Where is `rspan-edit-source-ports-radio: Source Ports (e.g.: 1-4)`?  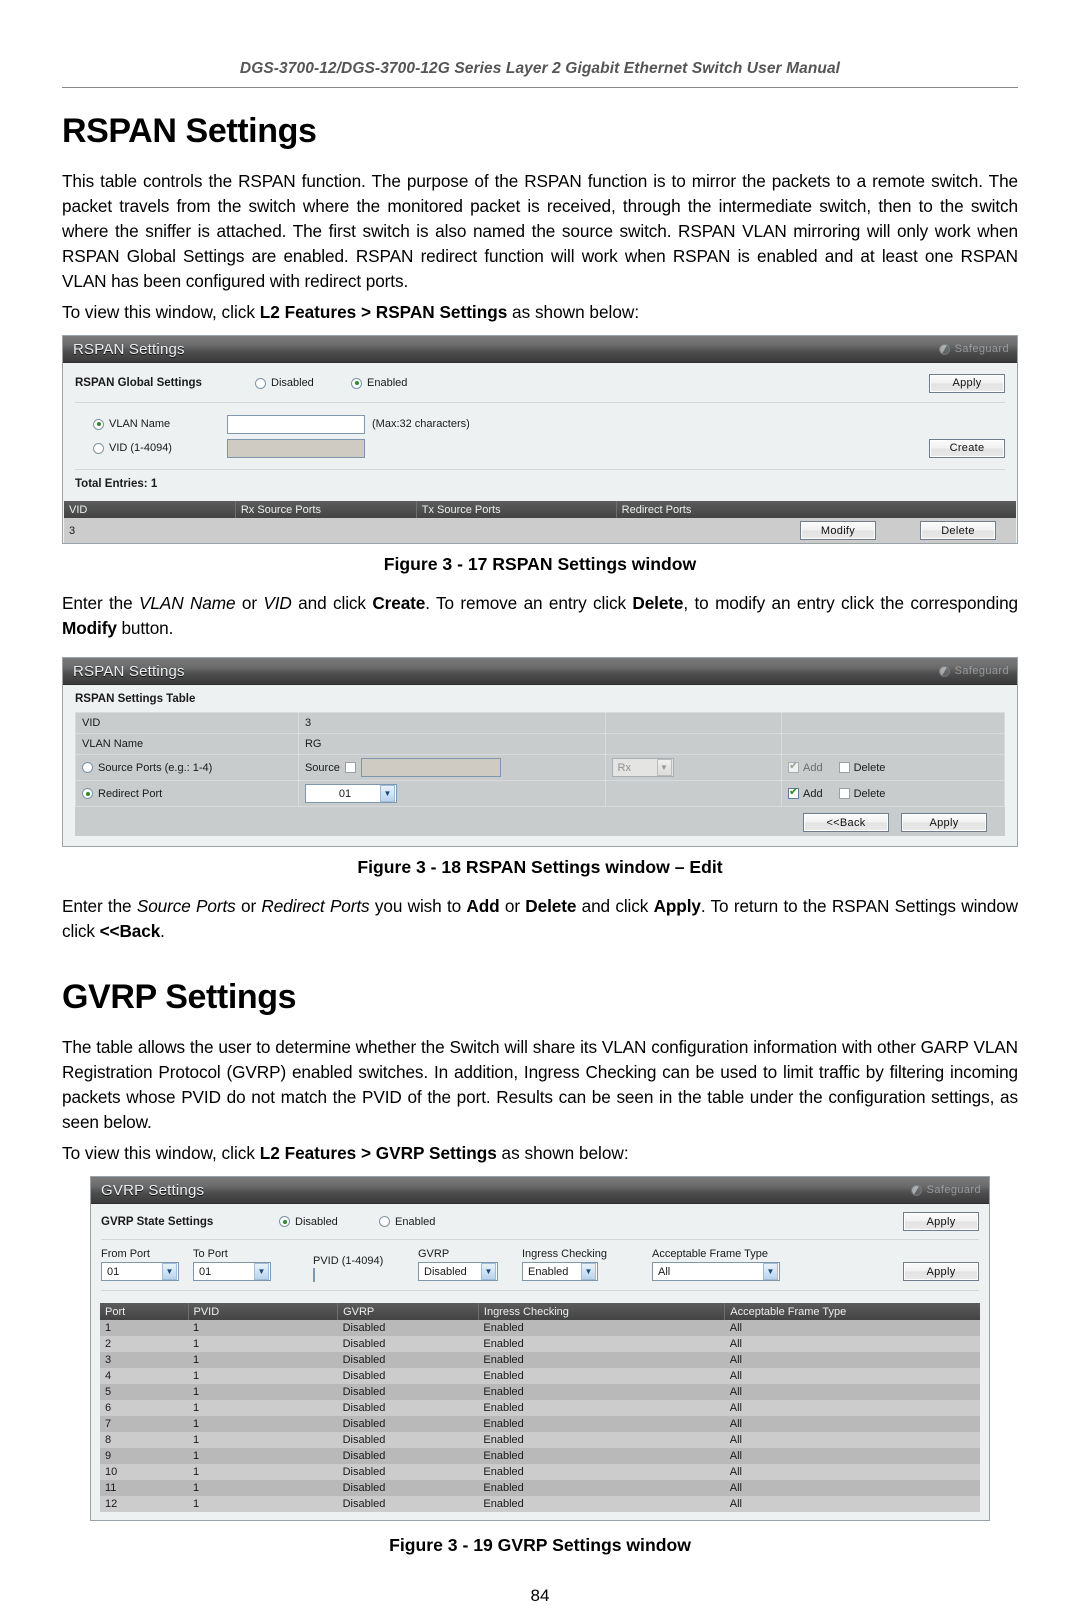
rspan-edit-source-ports-radio: Source Ports (e.g.: 1-4) is located at coordinates (187, 768).